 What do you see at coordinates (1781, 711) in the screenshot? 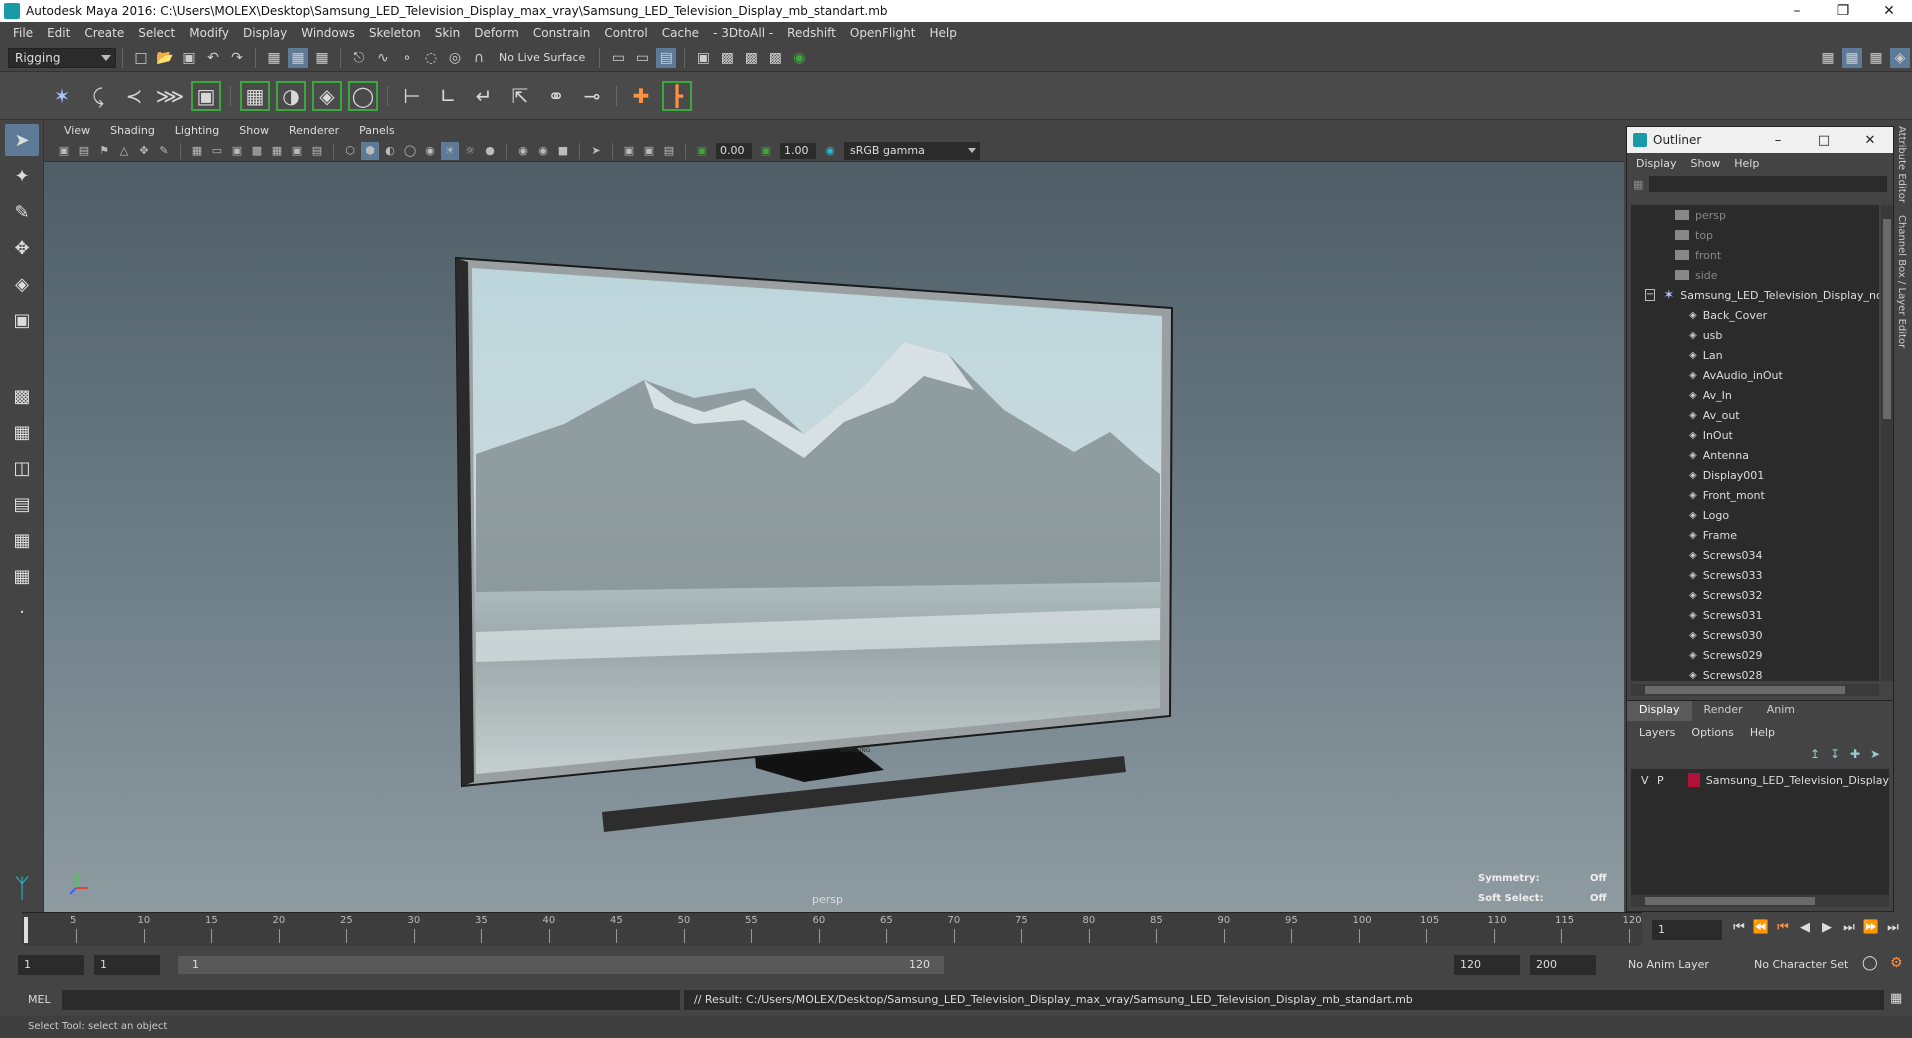
I see `tab-anim: Anim` at bounding box center [1781, 711].